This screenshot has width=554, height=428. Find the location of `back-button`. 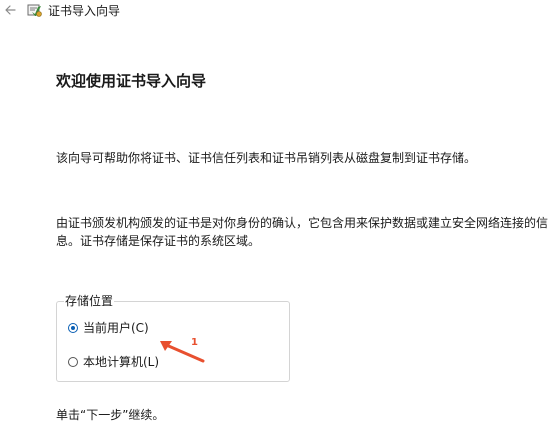

back-button is located at coordinates (10, 10).